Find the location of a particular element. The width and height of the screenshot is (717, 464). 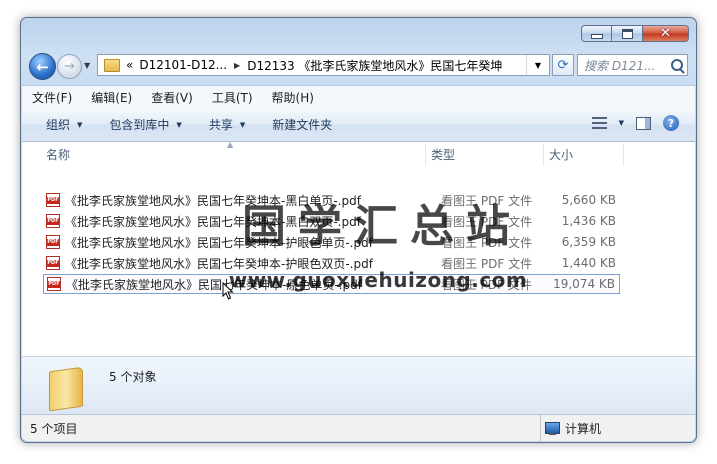

forward-button: → is located at coordinates (69, 66).